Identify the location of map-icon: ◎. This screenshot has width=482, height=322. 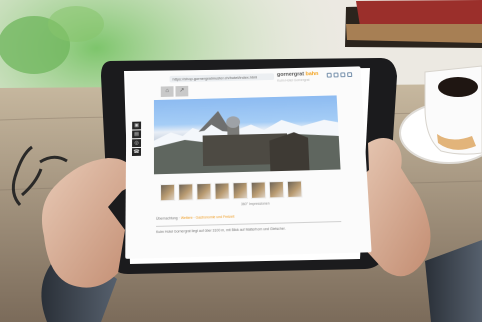
(137, 143).